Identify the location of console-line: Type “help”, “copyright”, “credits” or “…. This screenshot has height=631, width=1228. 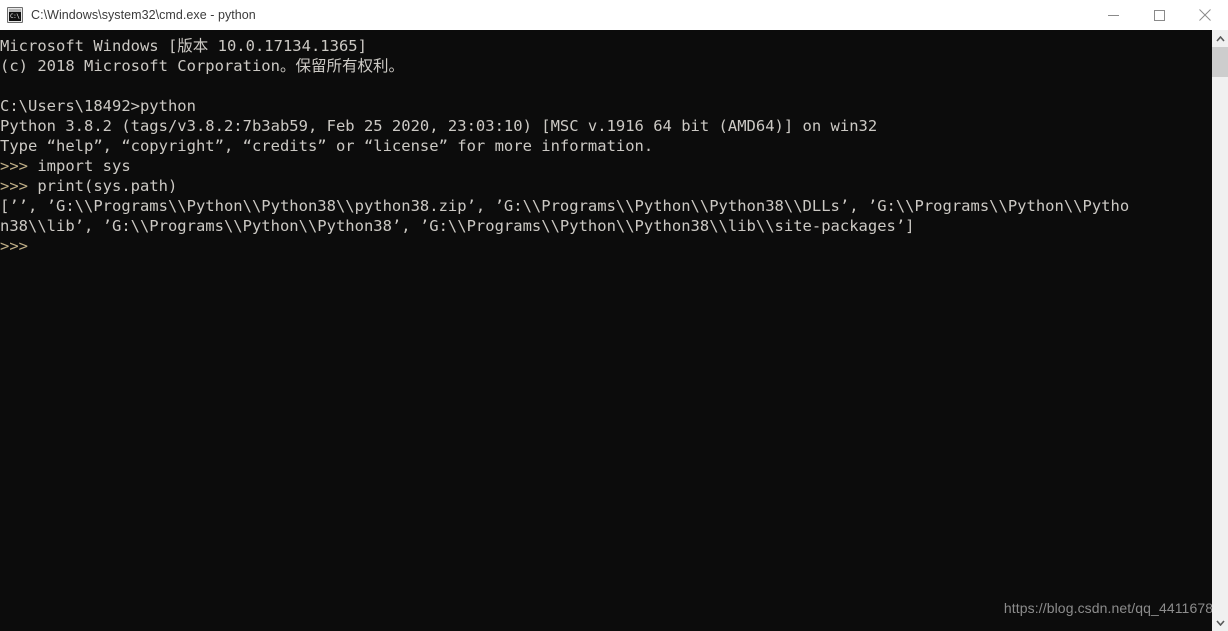
(606, 146).